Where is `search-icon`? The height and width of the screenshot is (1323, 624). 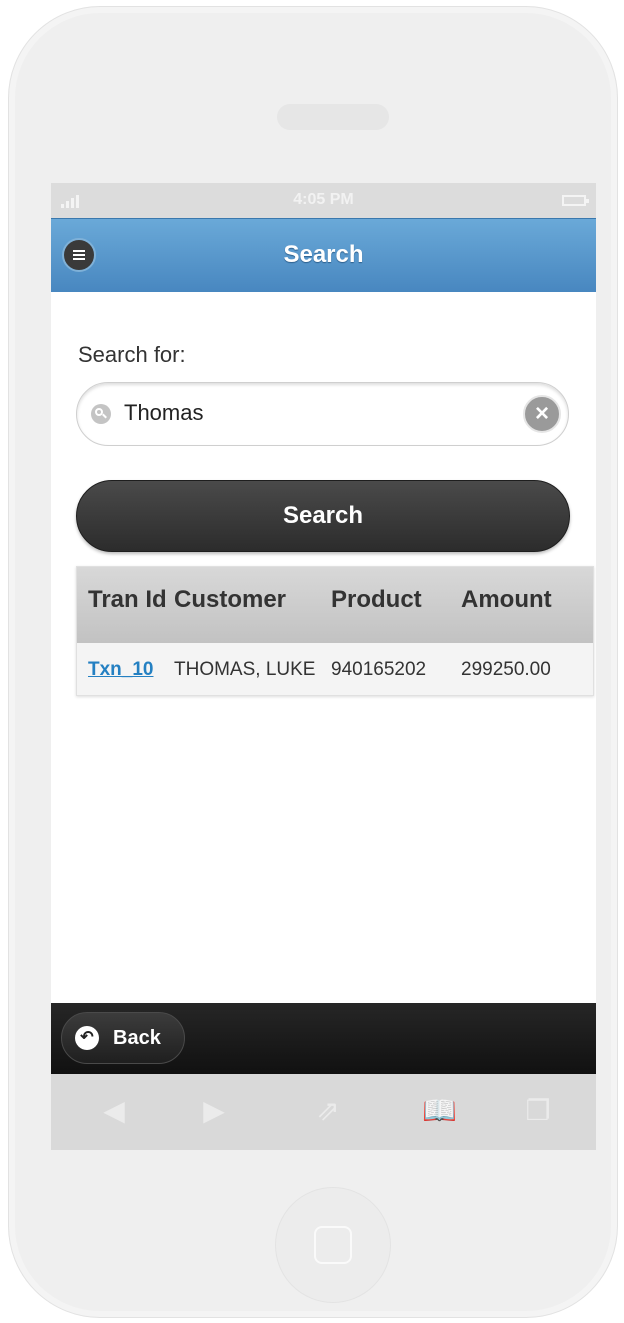 search-icon is located at coordinates (101, 414).